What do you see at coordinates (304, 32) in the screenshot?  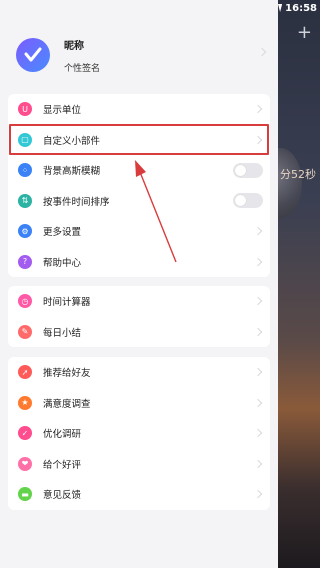 I see `add-icon: +` at bounding box center [304, 32].